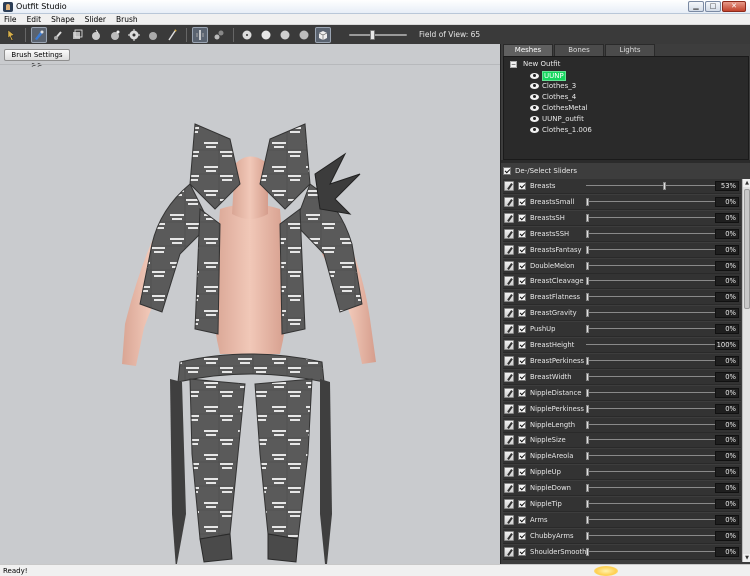 This screenshot has height=576, width=750. What do you see at coordinates (747, 249) in the screenshot?
I see `scroll-thumb` at bounding box center [747, 249].